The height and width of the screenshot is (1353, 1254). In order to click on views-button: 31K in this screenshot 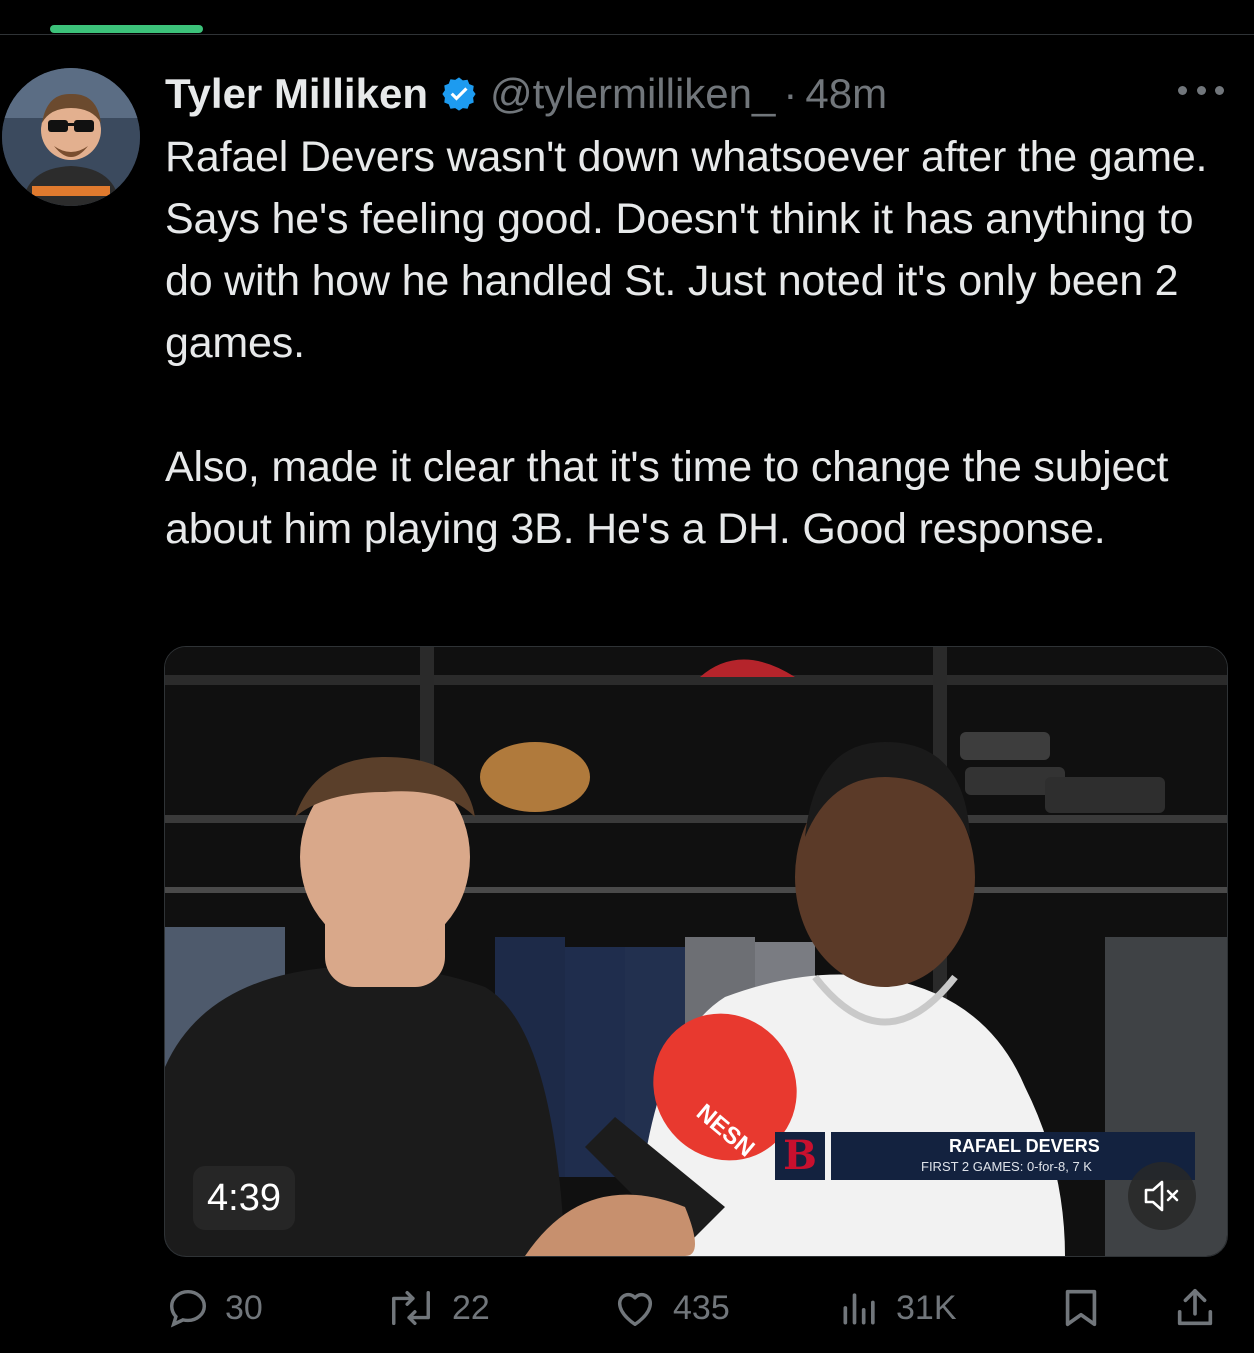, I will do `click(897, 1308)`.